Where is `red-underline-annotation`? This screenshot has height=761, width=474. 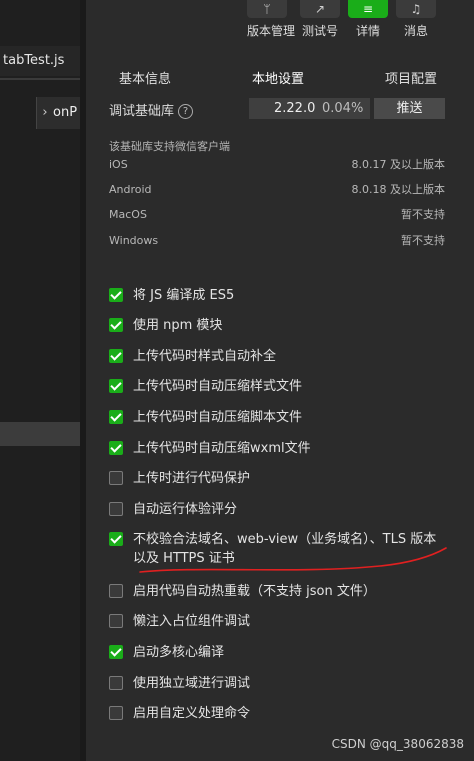
red-underline-annotation is located at coordinates (293, 560).